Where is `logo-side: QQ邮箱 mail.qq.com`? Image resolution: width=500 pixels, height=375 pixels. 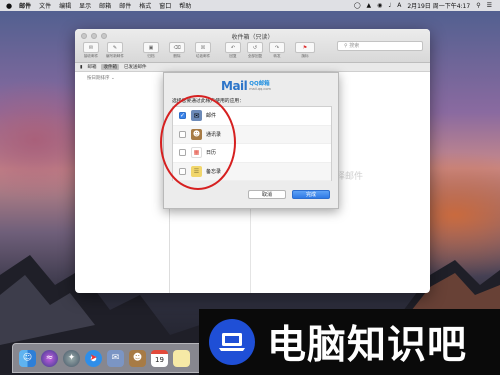
logo-side: QQ邮箱 mail.qq.com is located at coordinates (260, 86).